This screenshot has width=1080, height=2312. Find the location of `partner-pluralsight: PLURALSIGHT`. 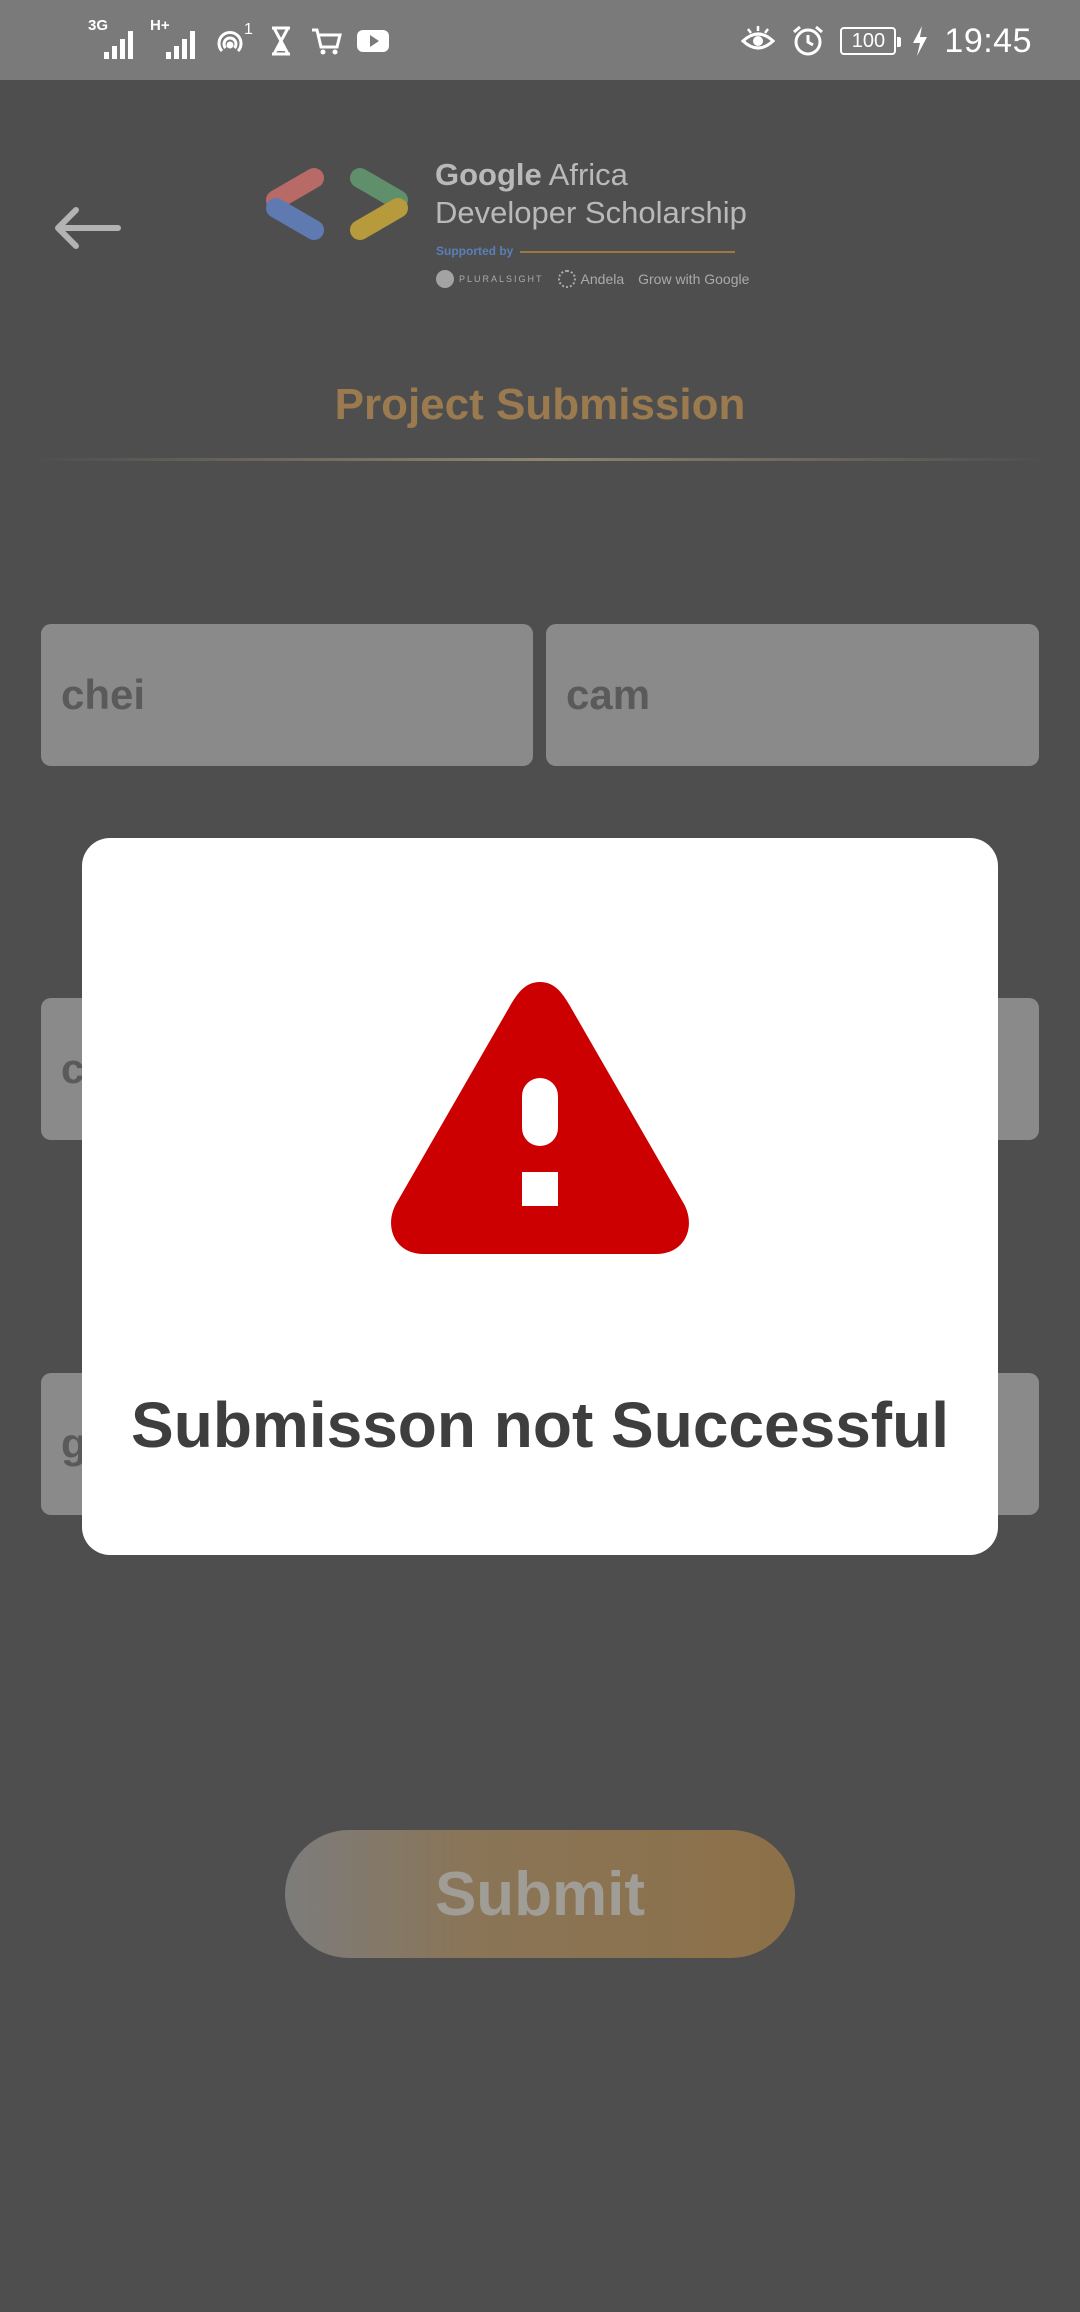

partner-pluralsight: PLURALSIGHT is located at coordinates (490, 279).